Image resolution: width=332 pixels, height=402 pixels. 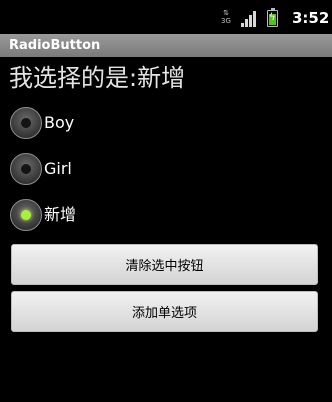 What do you see at coordinates (166, 17) in the screenshot?
I see `status-bar: ⇅ 3G ϟ 3:52` at bounding box center [166, 17].